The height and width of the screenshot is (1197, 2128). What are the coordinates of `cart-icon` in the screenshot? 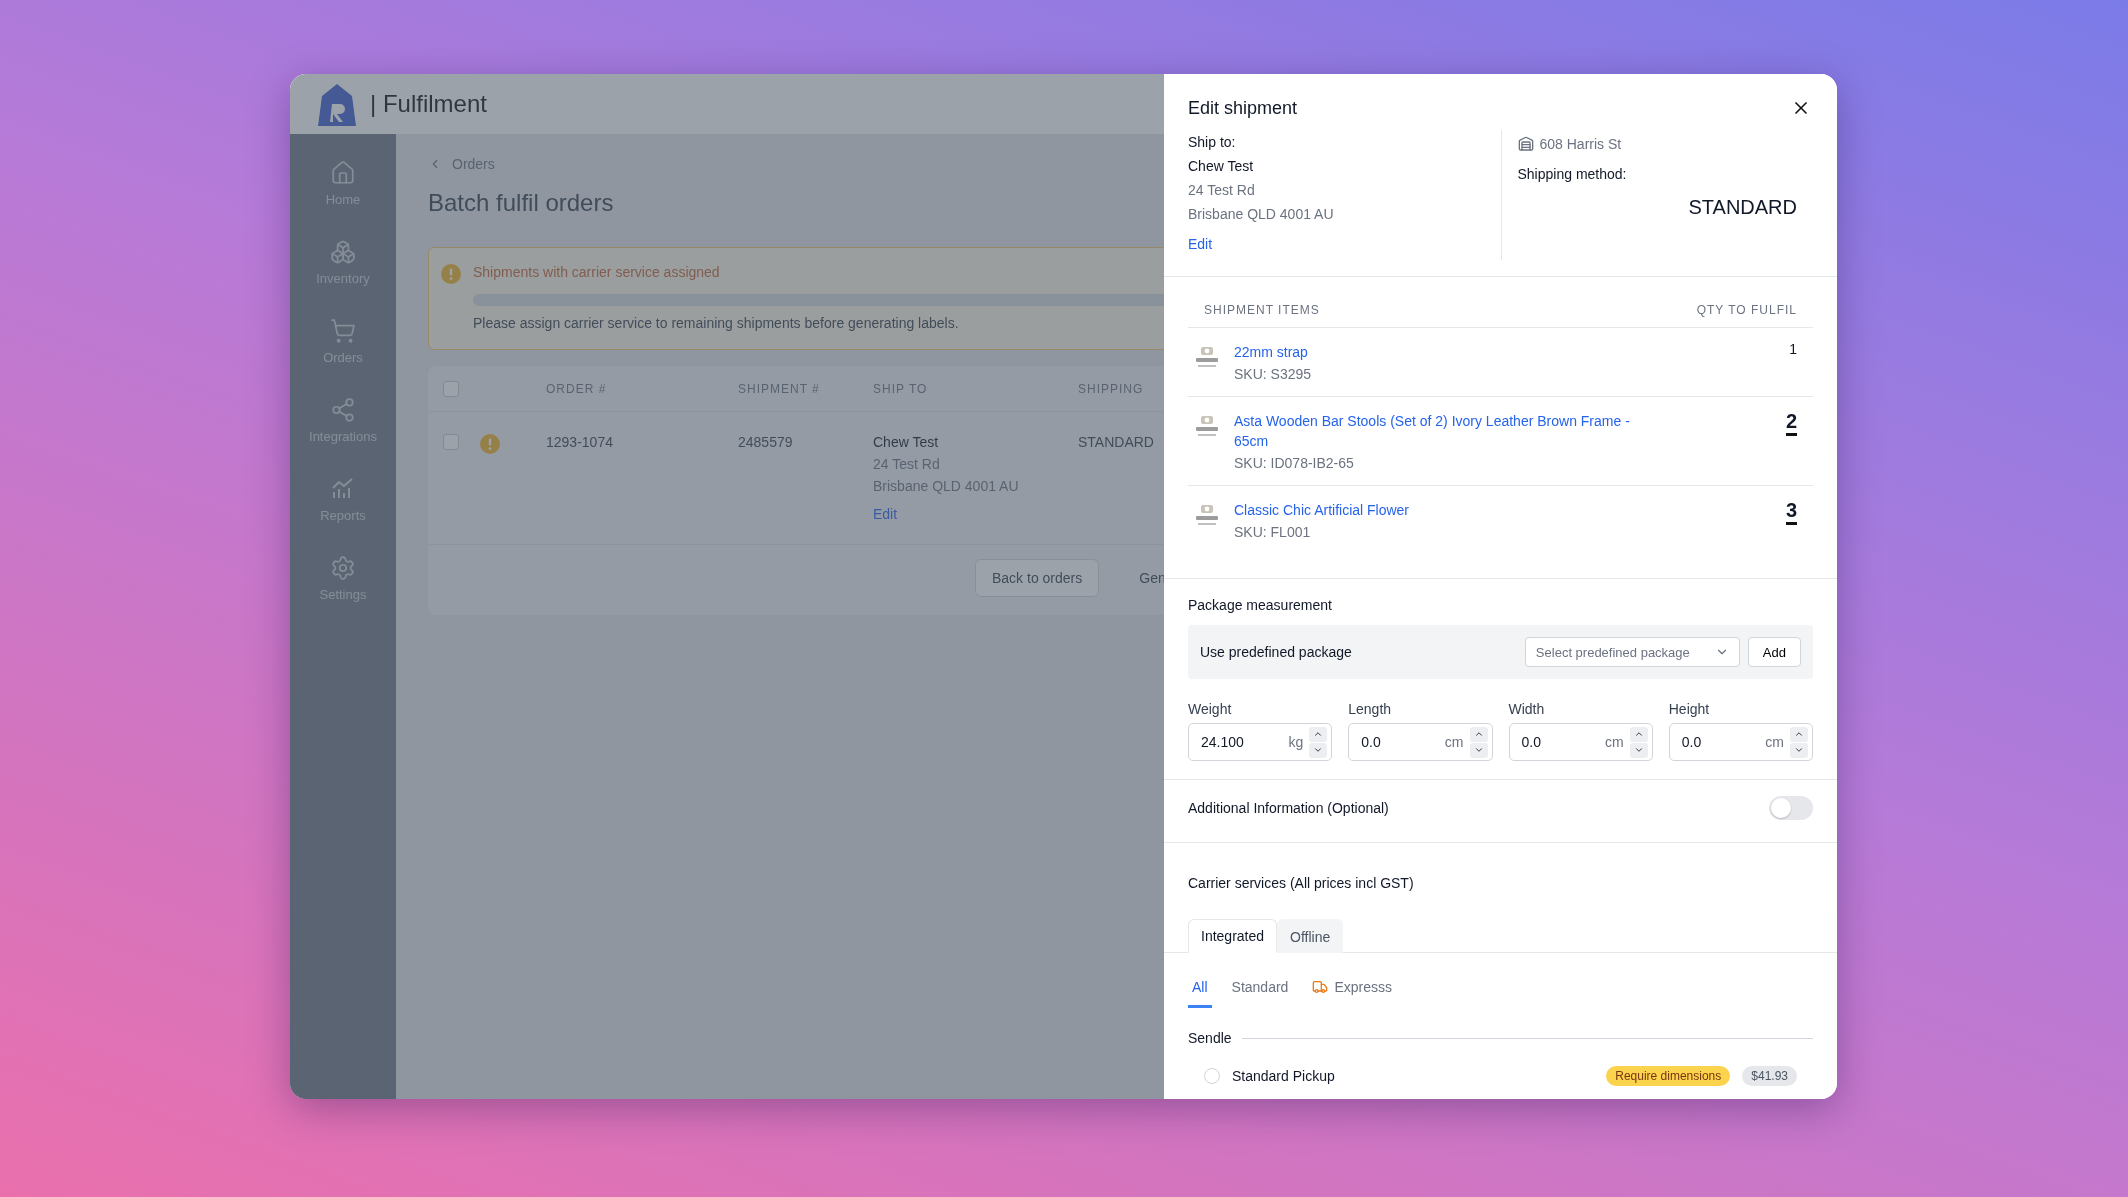 It's located at (343, 331).